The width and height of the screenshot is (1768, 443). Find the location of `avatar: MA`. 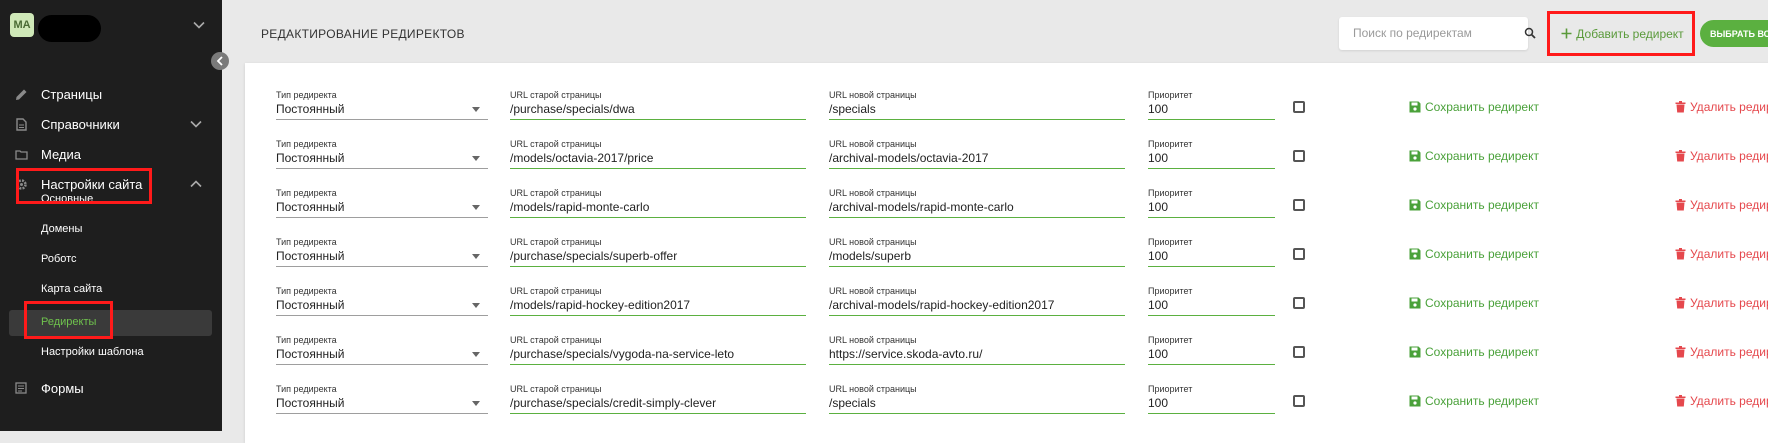

avatar: MA is located at coordinates (22, 25).